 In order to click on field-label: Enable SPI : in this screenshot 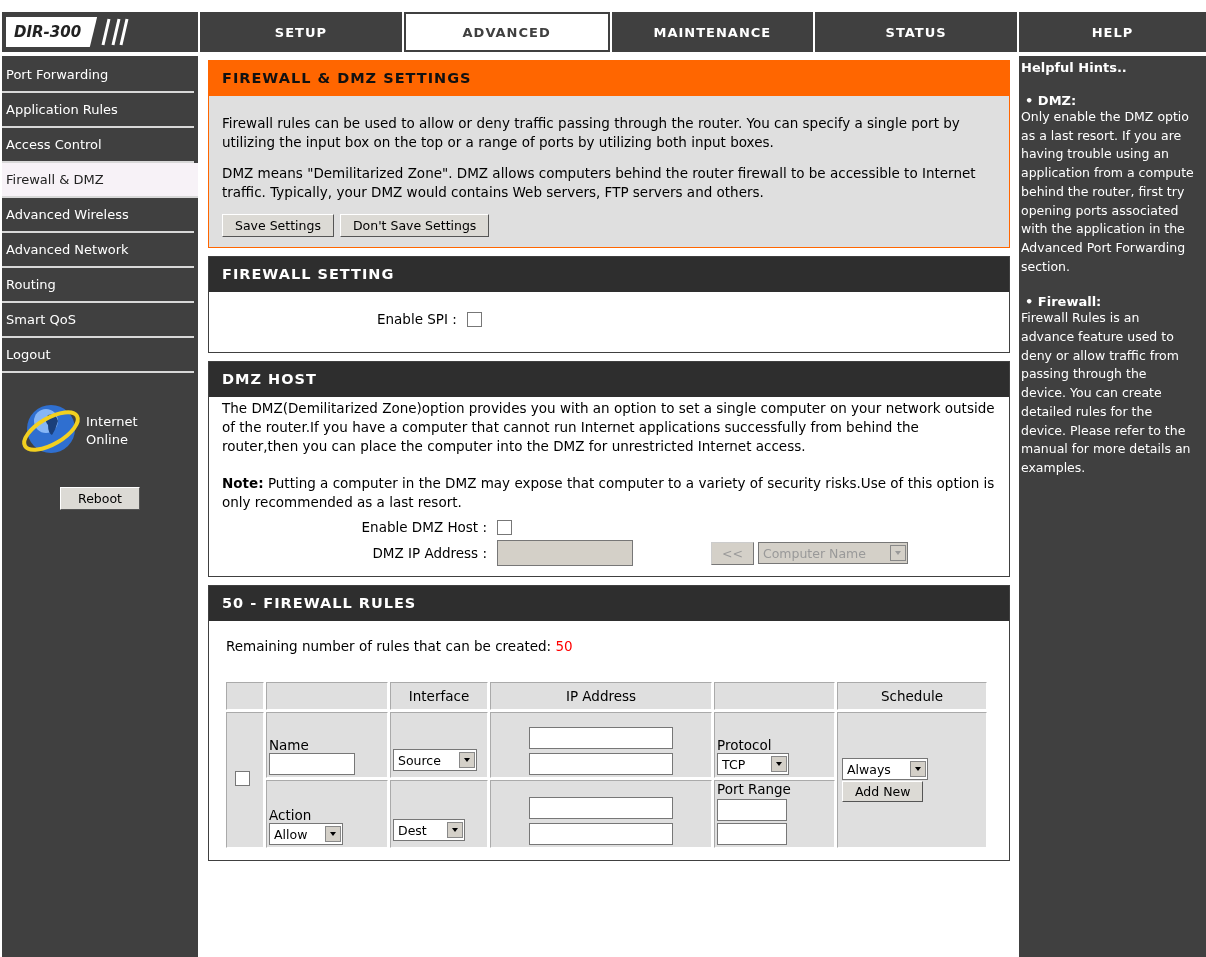, I will do `click(417, 319)`.